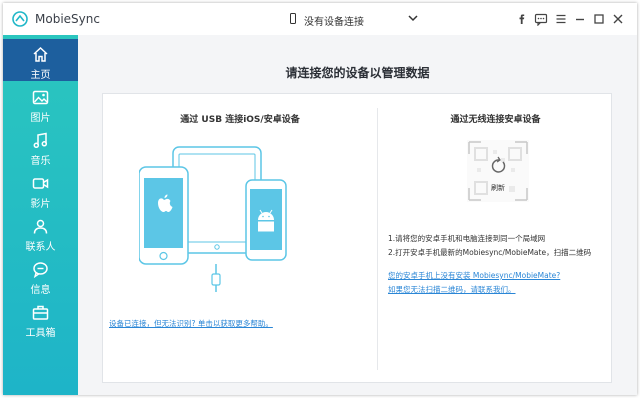 The height and width of the screenshot is (398, 640). What do you see at coordinates (413, 18) in the screenshot?
I see `chevron-down-icon` at bounding box center [413, 18].